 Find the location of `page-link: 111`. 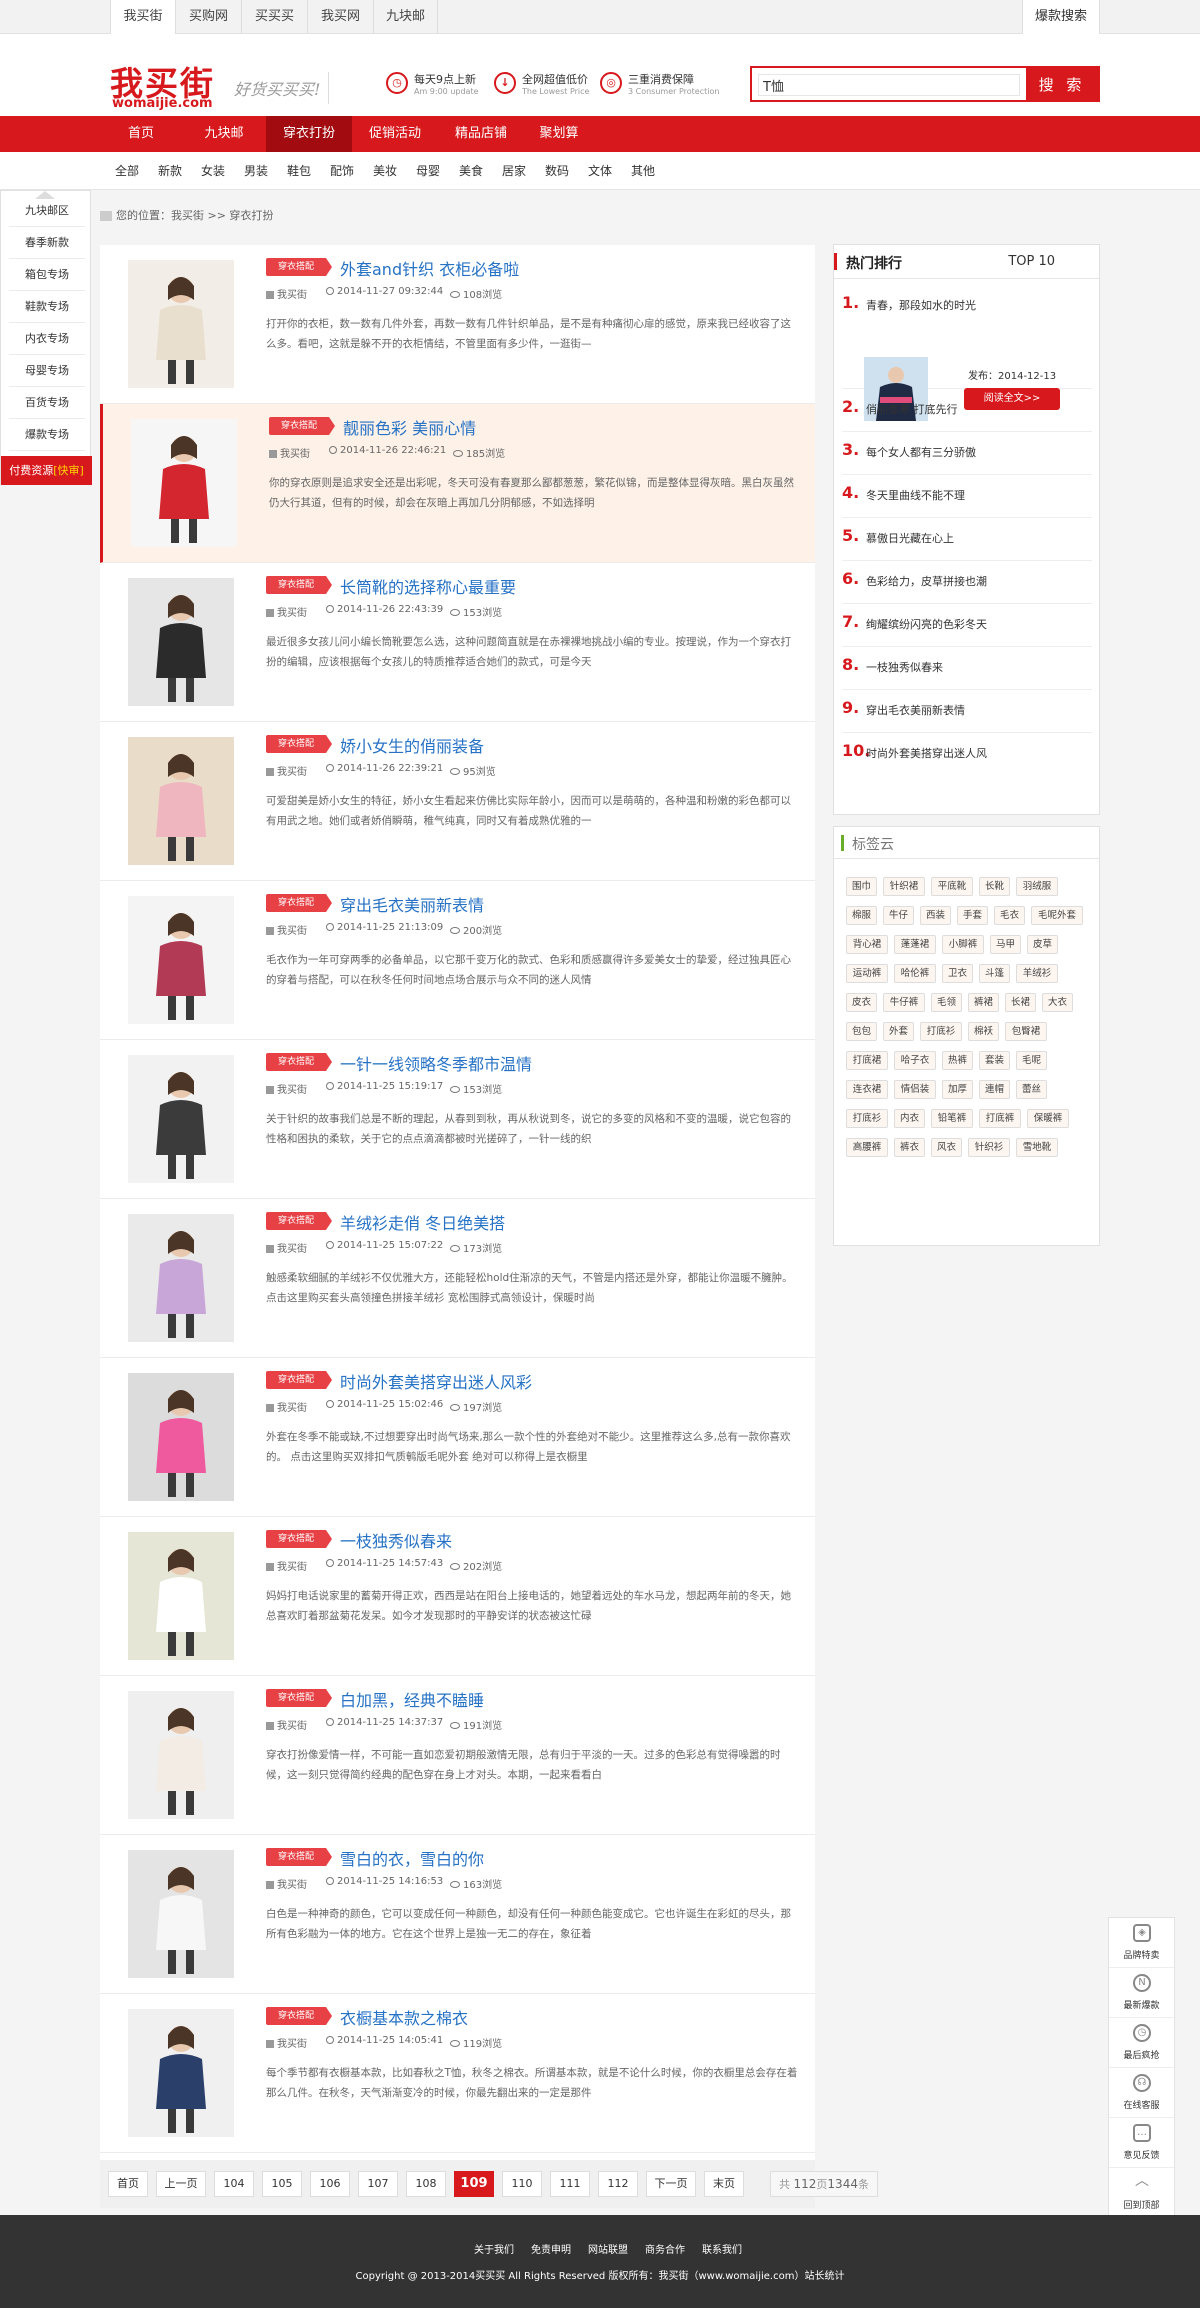

page-link: 111 is located at coordinates (570, 2184).